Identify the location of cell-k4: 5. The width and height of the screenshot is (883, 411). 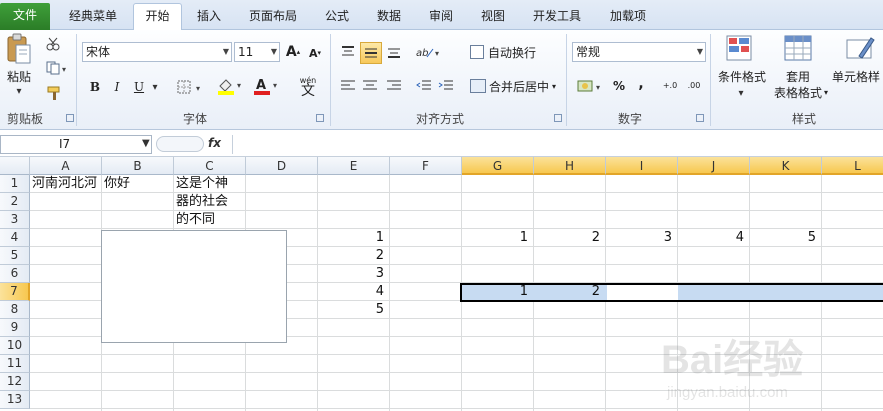
(786, 238).